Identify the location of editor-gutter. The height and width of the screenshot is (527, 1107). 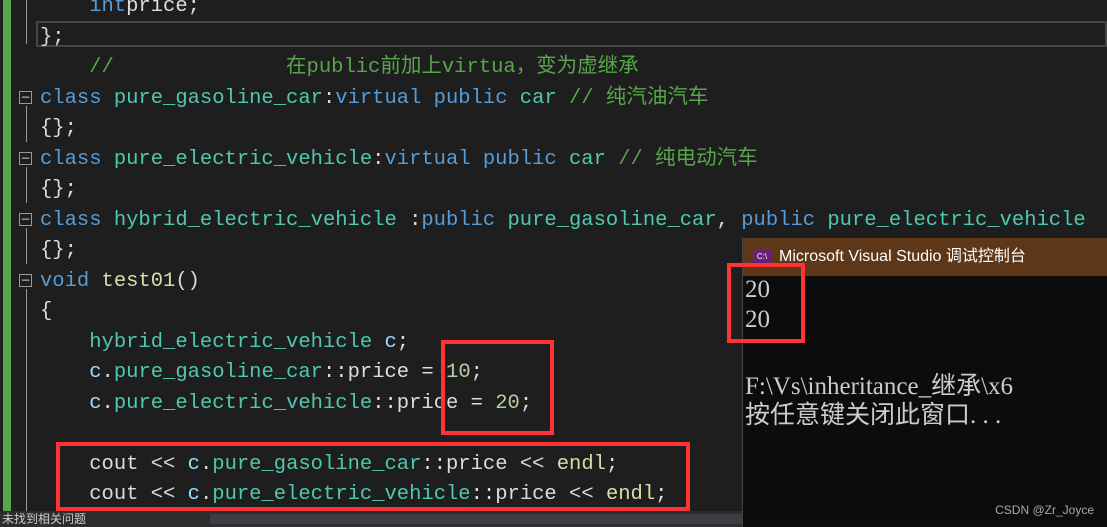
(7, 255).